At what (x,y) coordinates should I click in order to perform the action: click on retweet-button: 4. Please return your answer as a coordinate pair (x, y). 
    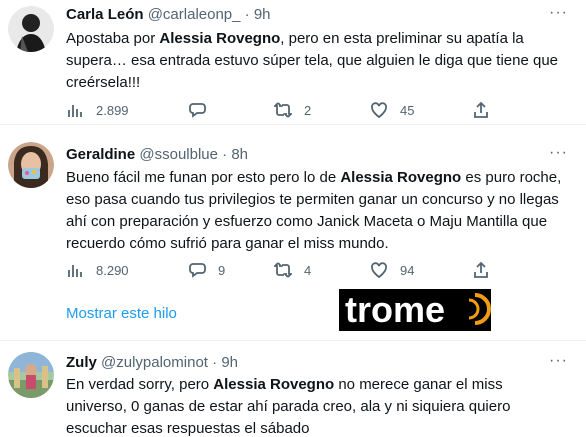
    Looking at the image, I should click on (292, 270).